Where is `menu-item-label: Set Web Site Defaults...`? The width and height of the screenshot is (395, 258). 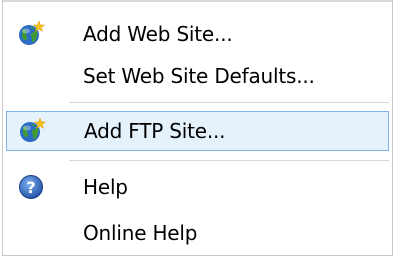
menu-item-label: Set Web Site Defaults... is located at coordinates (199, 76).